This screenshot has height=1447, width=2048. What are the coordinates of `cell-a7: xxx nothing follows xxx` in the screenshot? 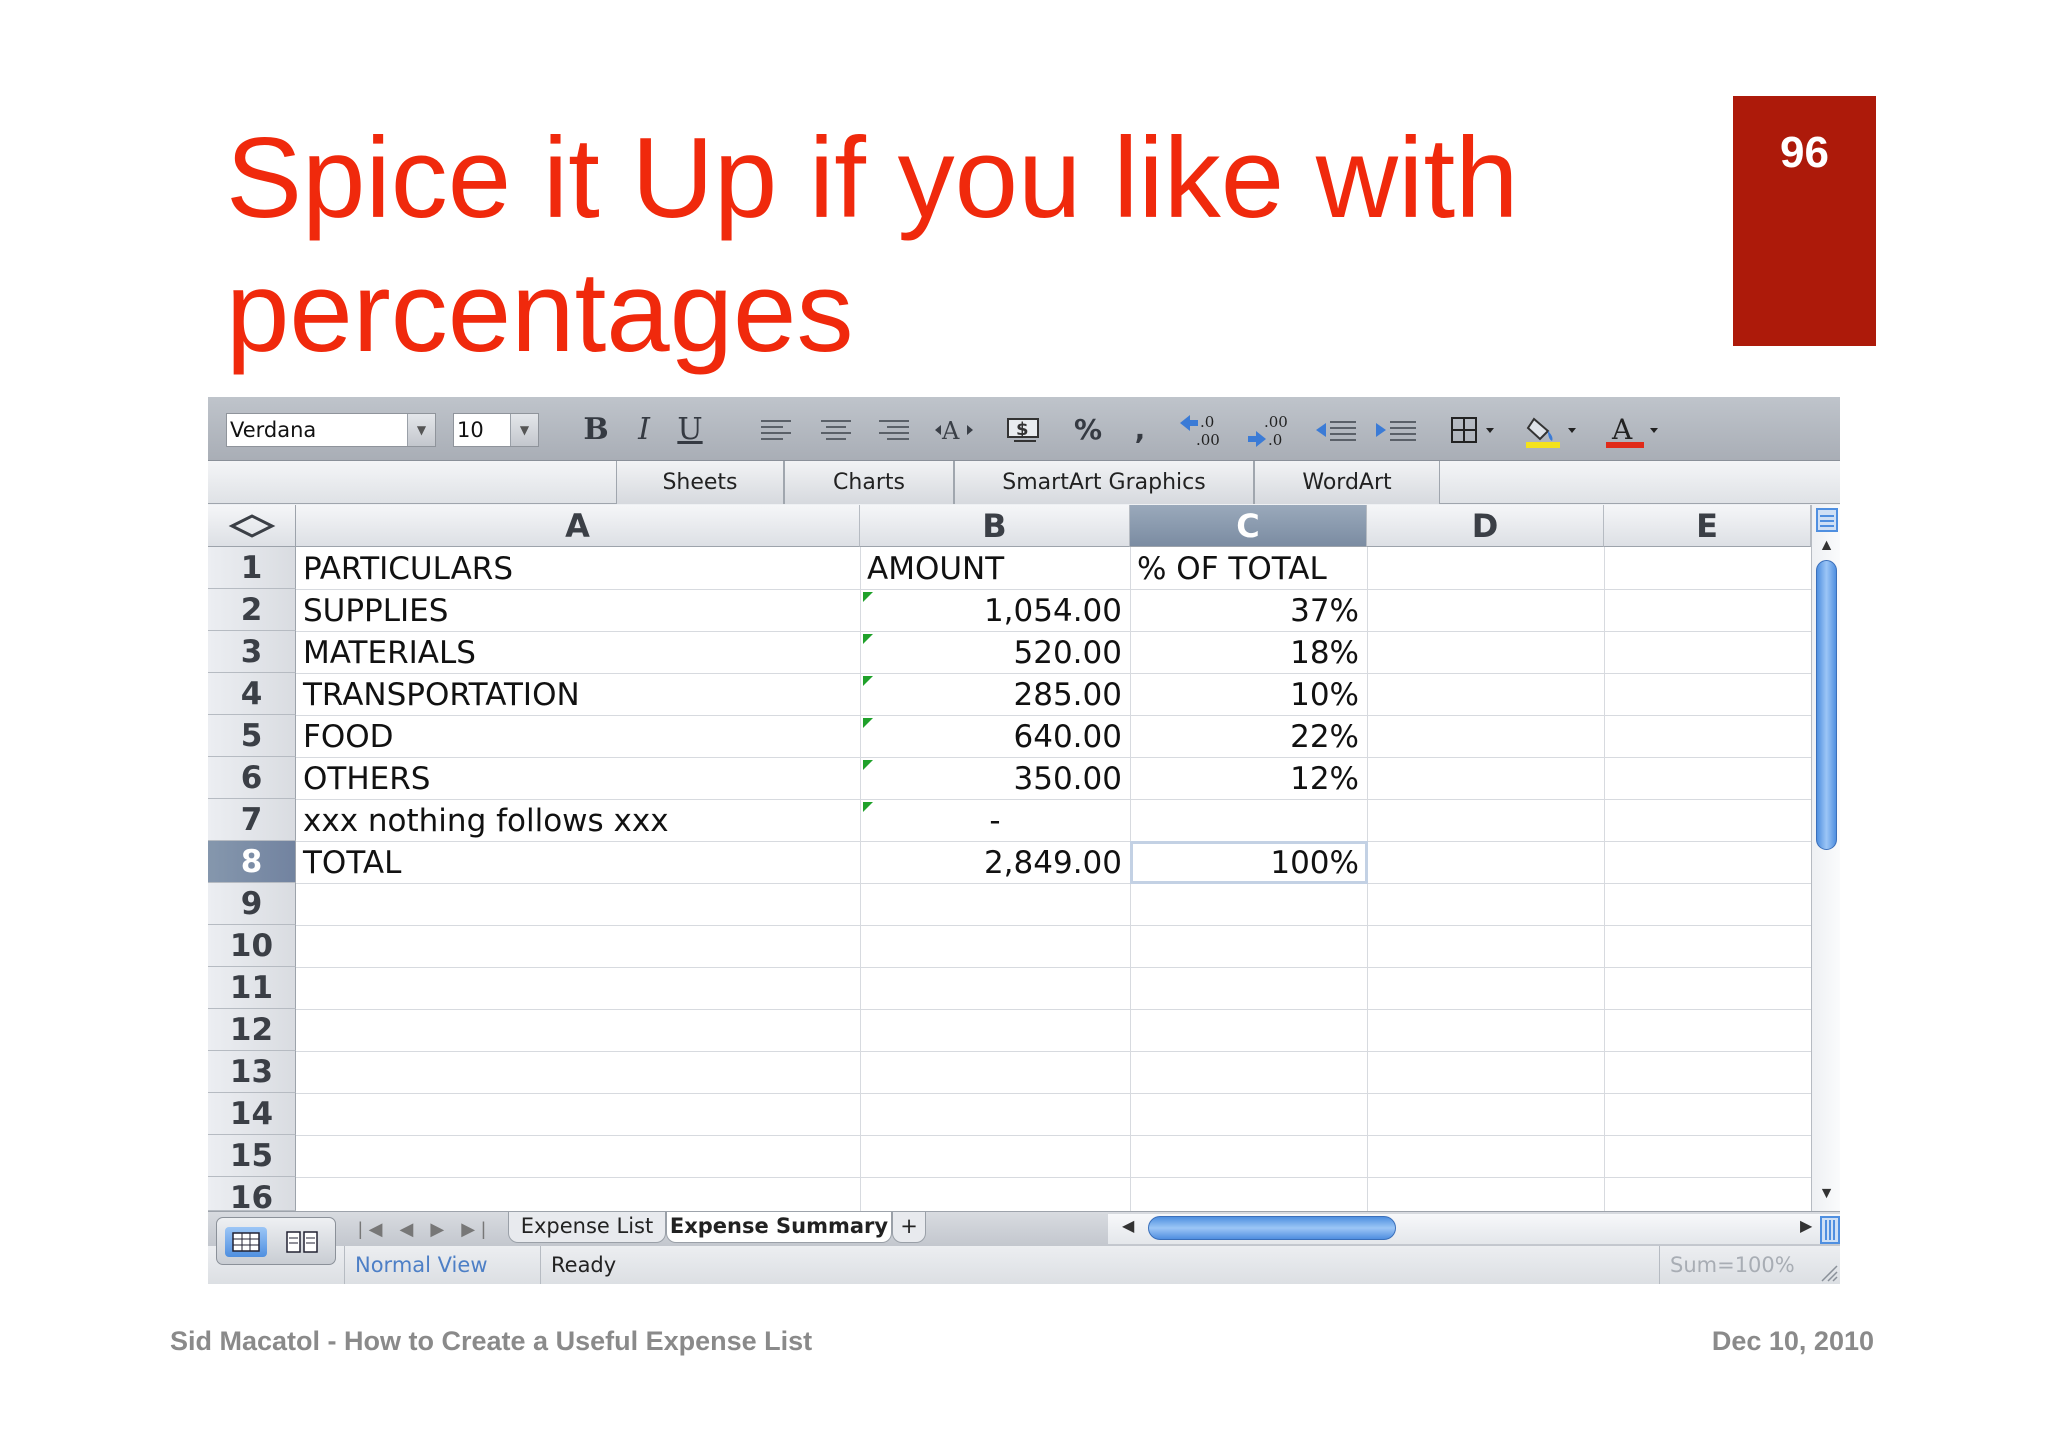 It's located at (578, 820).